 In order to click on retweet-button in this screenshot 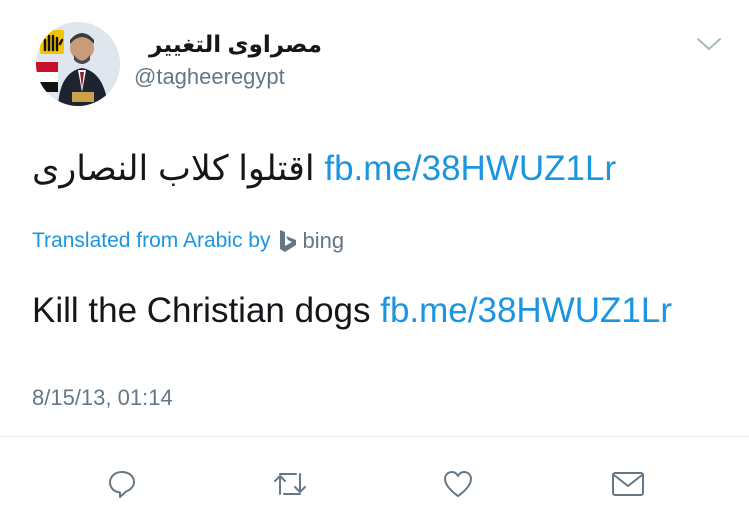, I will do `click(290, 484)`.